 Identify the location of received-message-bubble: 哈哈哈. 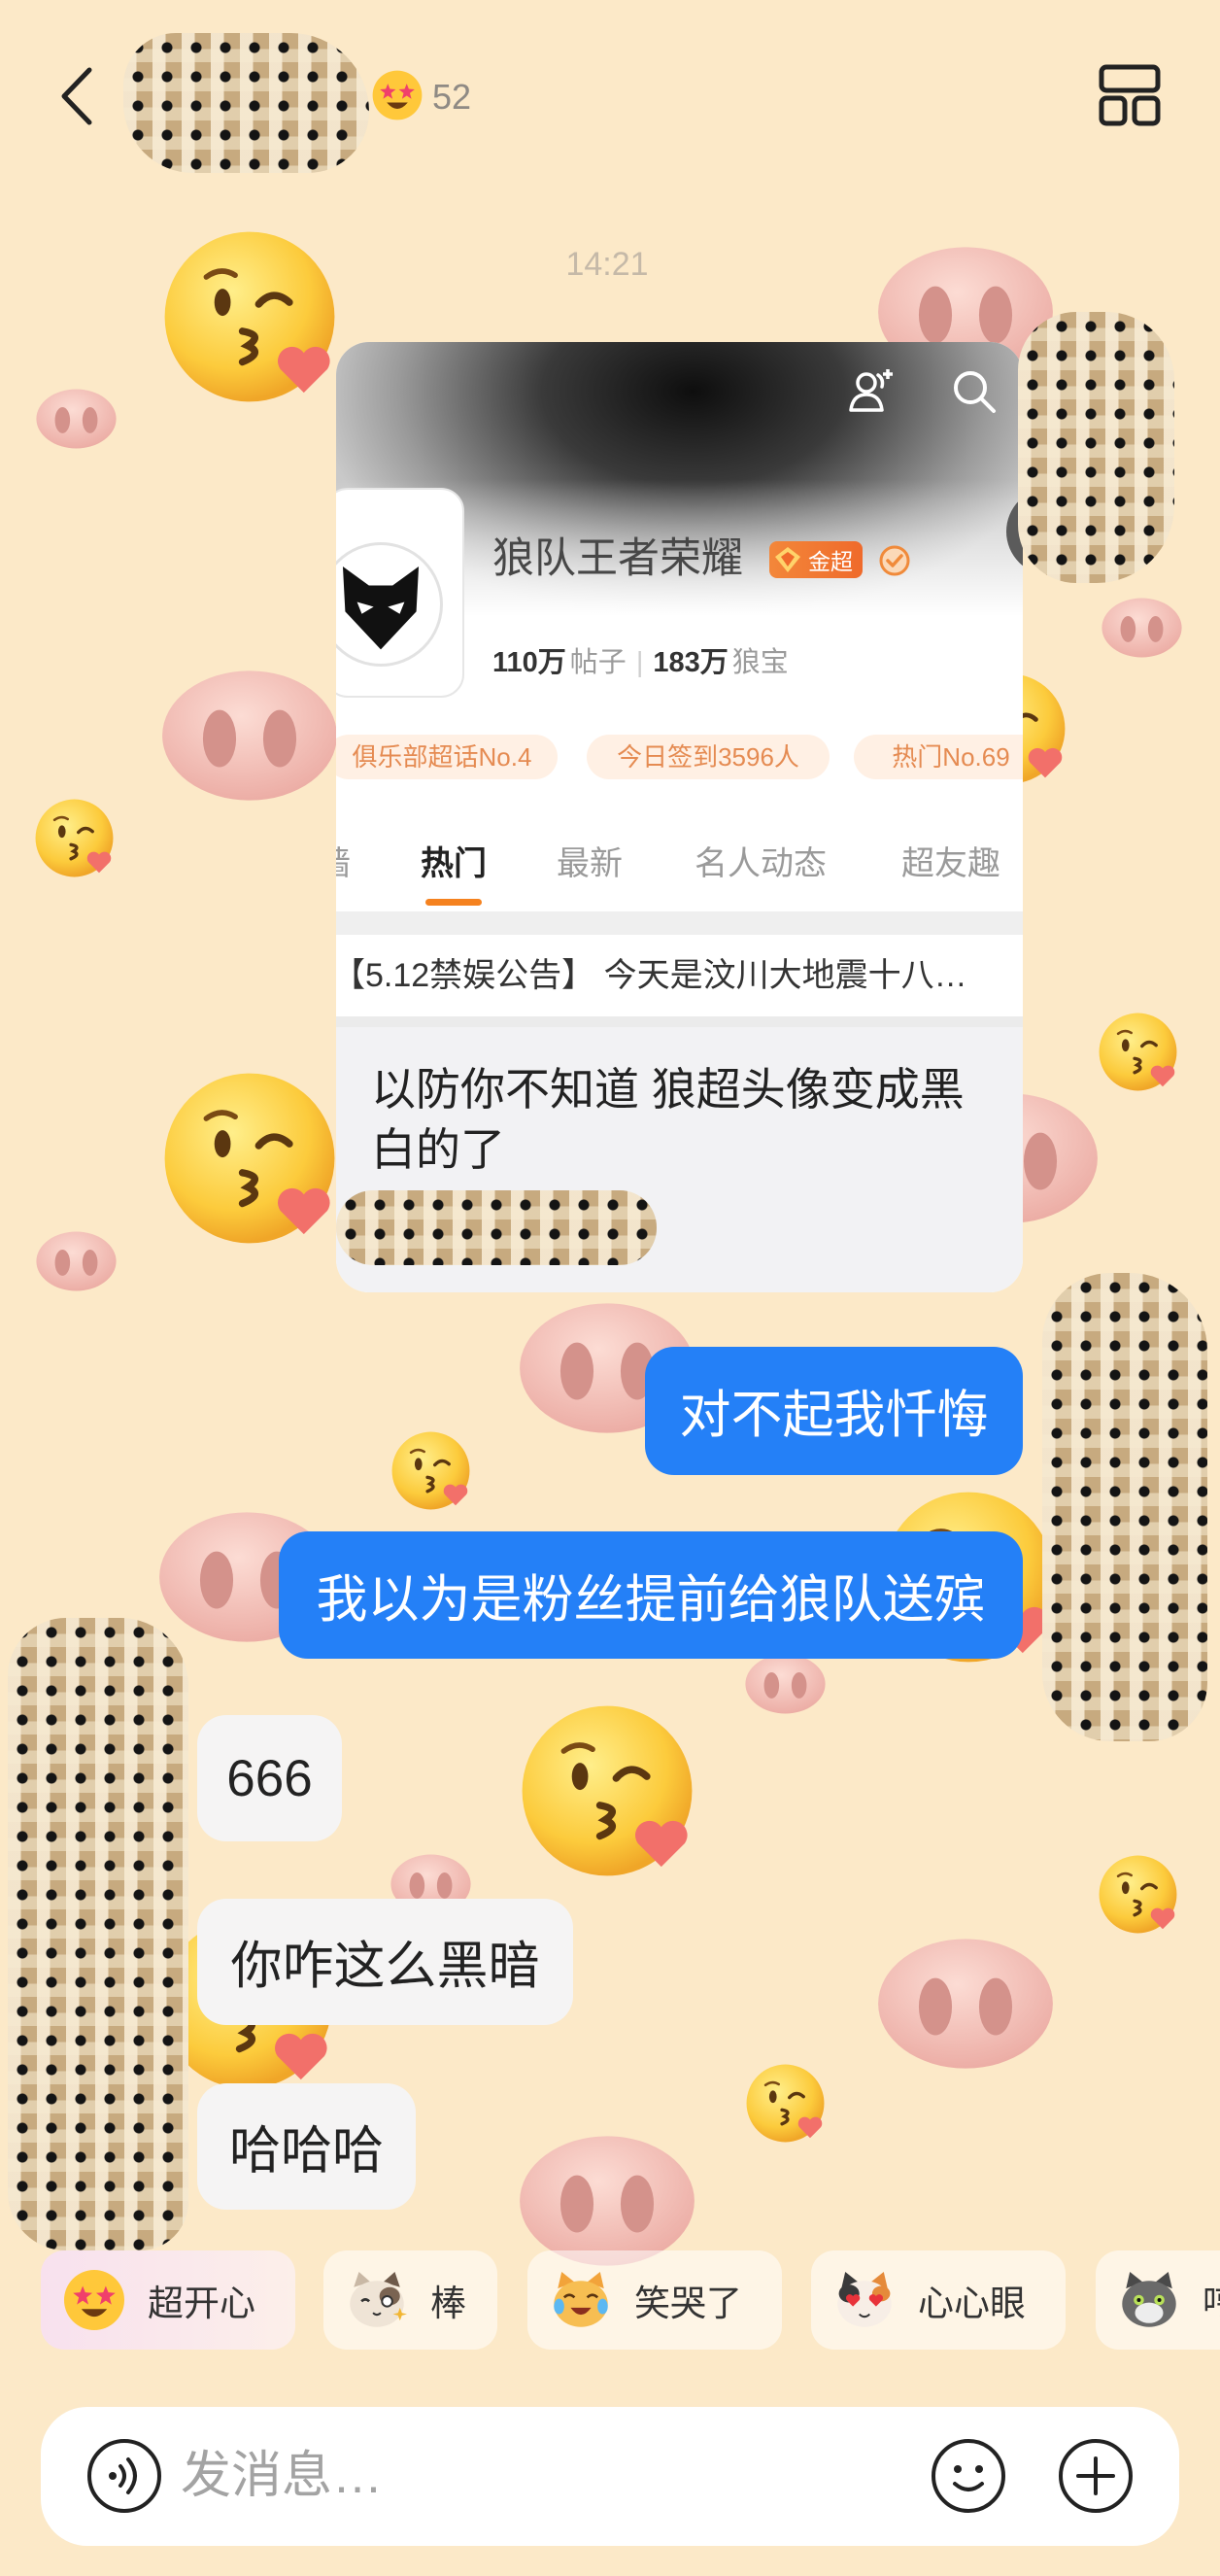
(306, 2146).